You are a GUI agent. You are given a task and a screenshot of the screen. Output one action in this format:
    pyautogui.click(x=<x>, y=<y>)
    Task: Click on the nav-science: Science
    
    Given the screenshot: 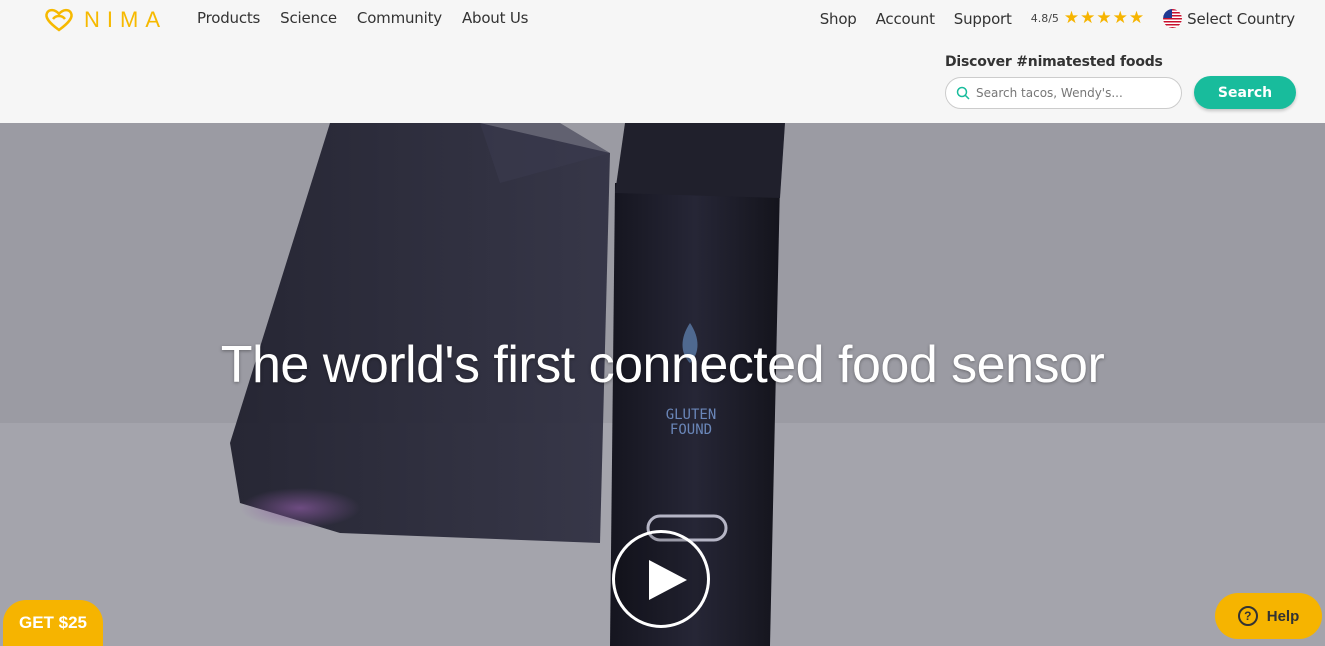 What is the action you would take?
    pyautogui.click(x=308, y=18)
    